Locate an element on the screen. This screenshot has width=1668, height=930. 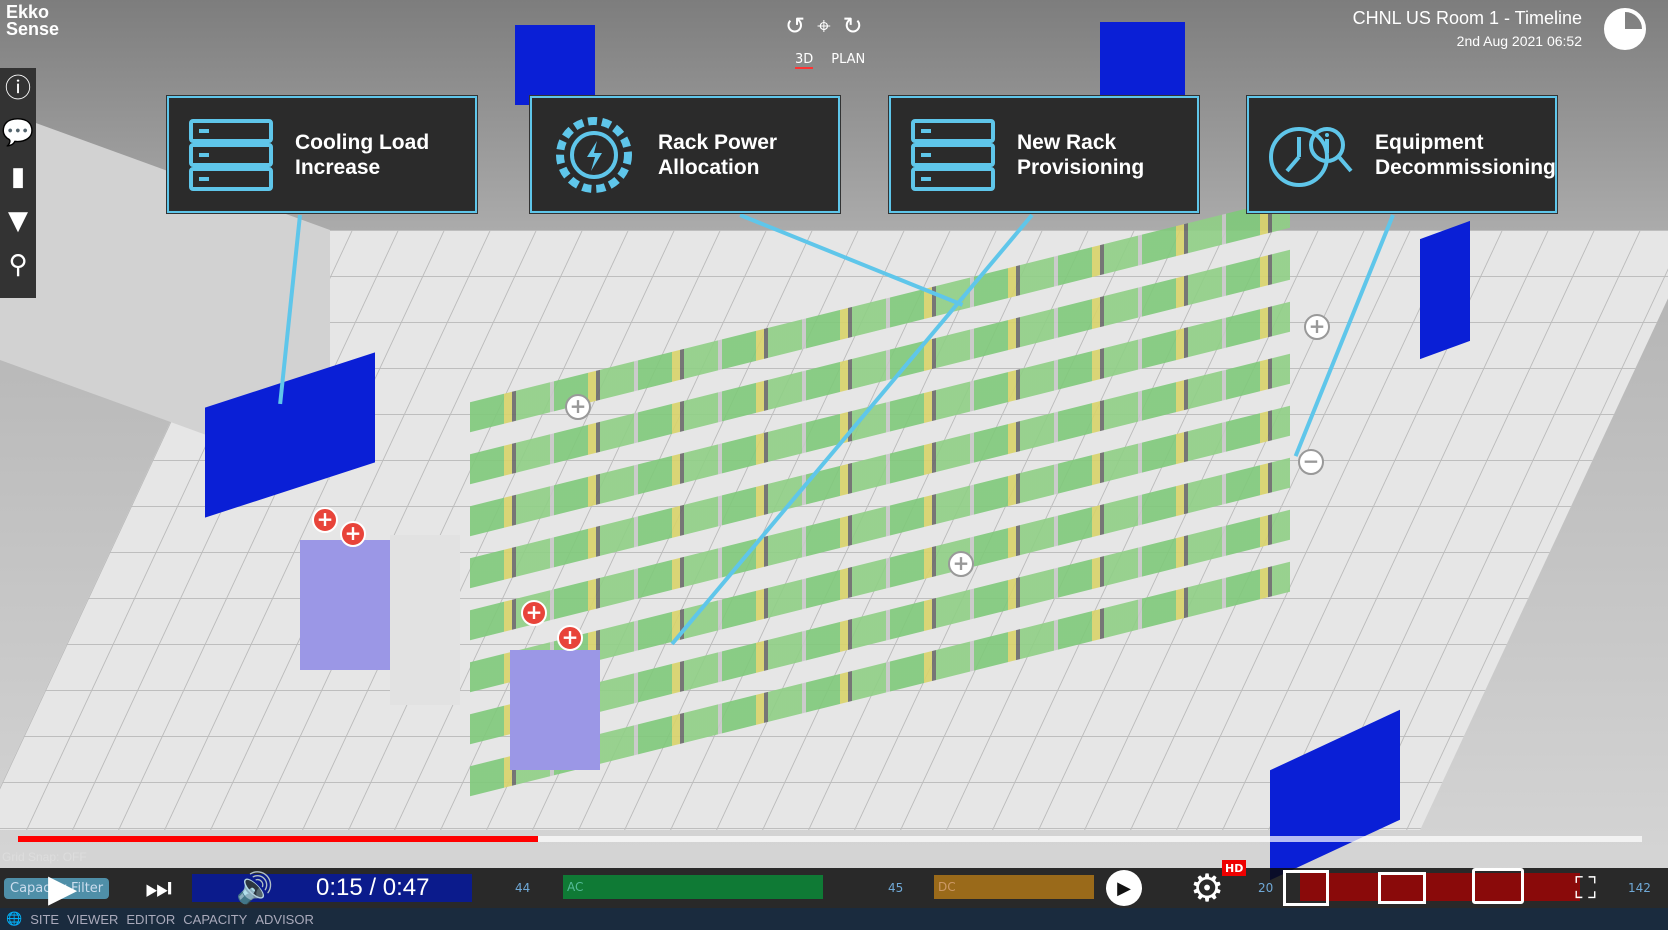
theater-mode-button is located at coordinates (1402, 888).